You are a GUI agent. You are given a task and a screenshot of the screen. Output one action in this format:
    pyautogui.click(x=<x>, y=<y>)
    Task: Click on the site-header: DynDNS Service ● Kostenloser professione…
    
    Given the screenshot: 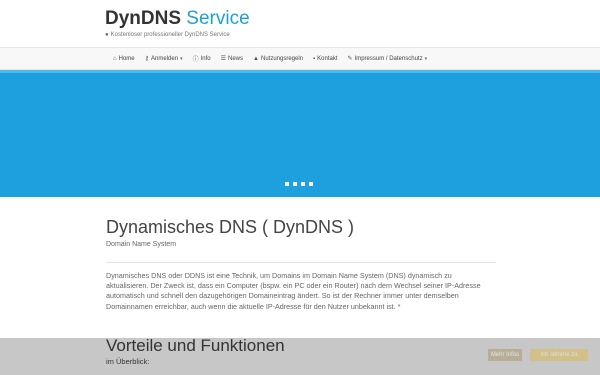 What is the action you would take?
    pyautogui.click(x=300, y=23)
    